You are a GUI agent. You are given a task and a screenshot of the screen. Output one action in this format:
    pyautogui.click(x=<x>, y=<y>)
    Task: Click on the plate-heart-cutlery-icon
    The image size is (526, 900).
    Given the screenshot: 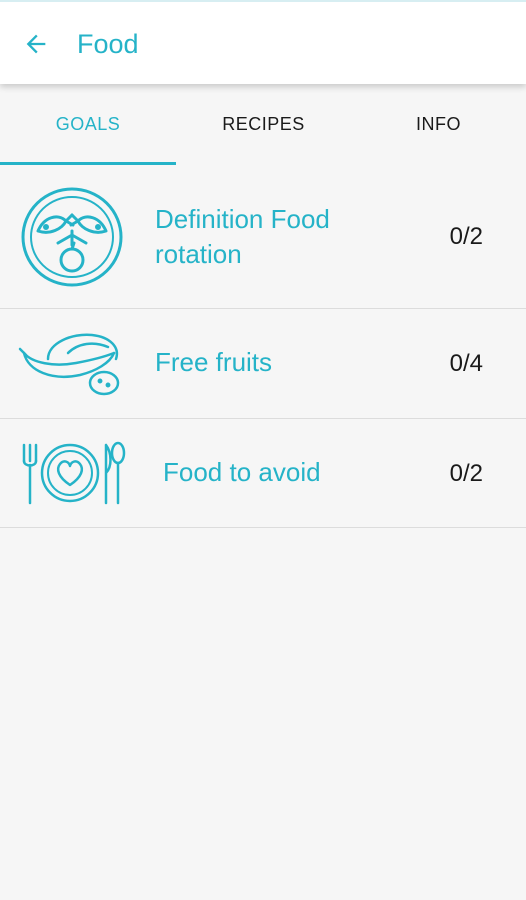 What is the action you would take?
    pyautogui.click(x=74, y=472)
    